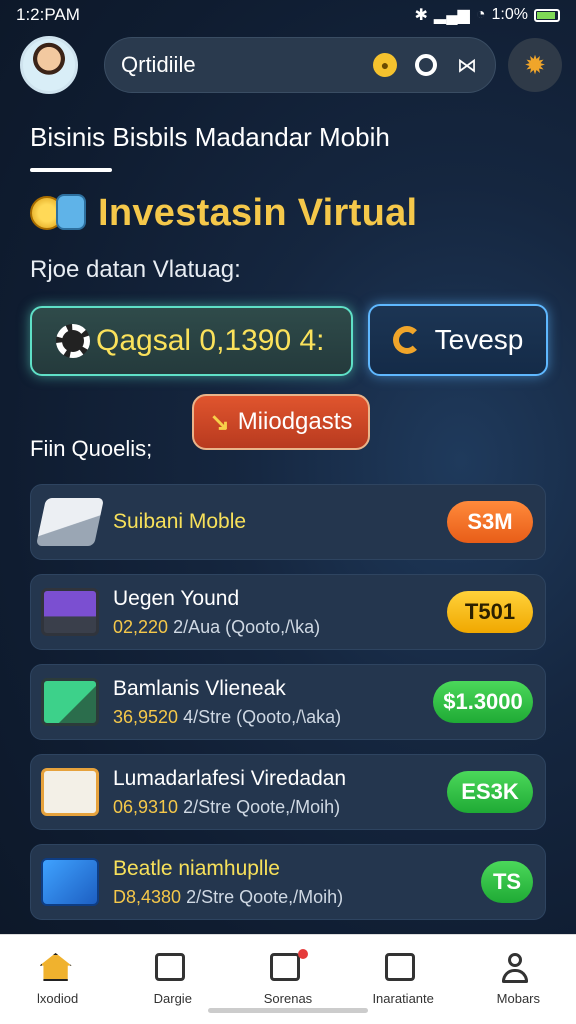  I want to click on item-name: Beatle niamhuplle, so click(196, 868).